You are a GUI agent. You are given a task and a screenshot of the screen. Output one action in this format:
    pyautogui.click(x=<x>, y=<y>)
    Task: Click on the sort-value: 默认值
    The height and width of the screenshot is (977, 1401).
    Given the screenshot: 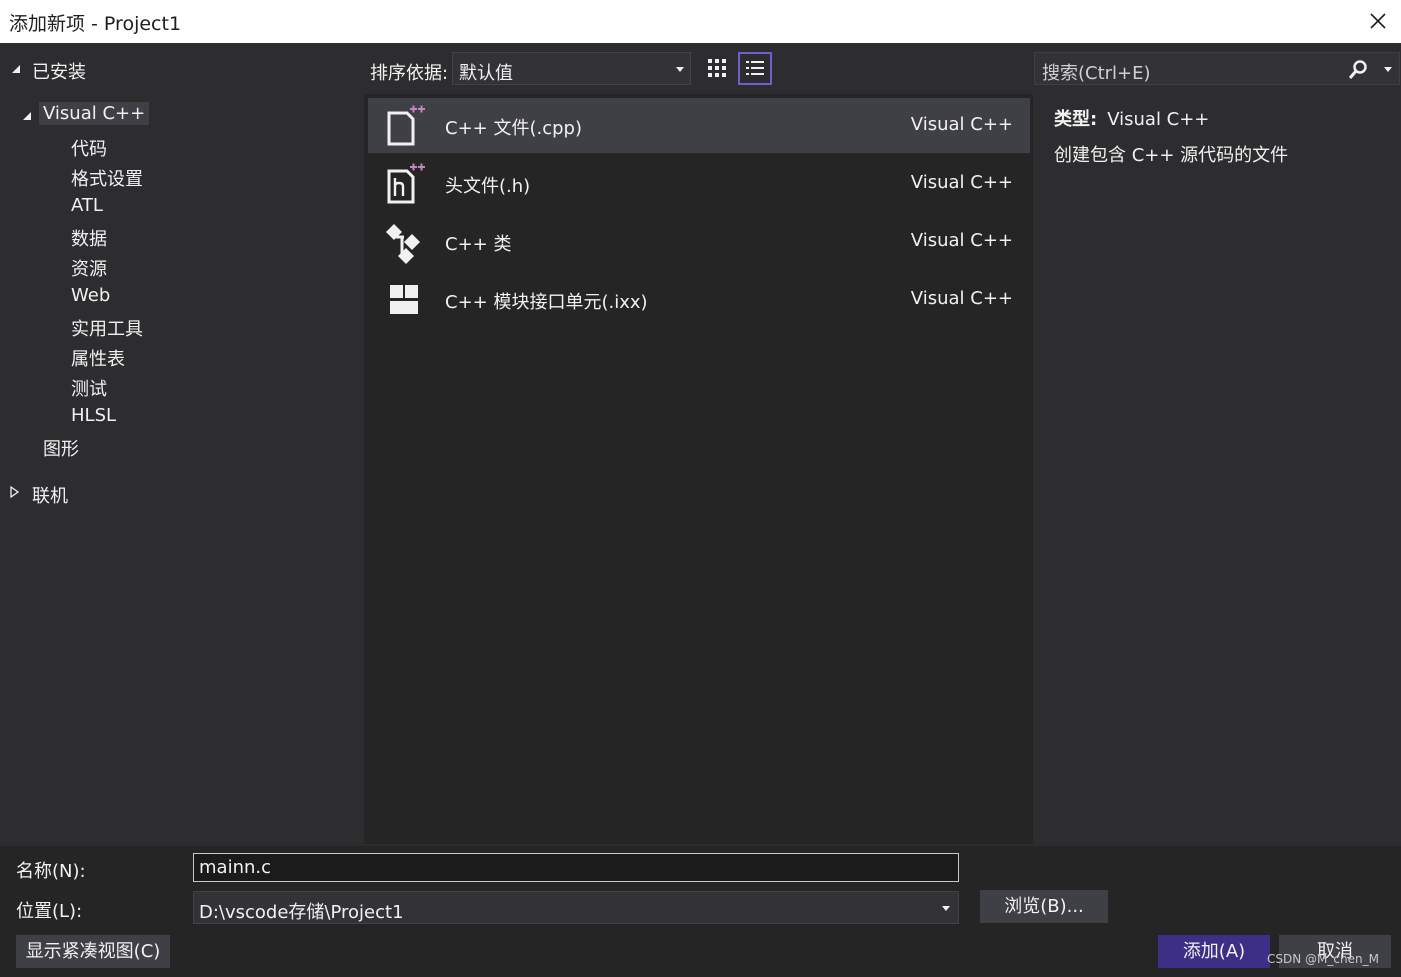 What is the action you would take?
    pyautogui.click(x=486, y=73)
    